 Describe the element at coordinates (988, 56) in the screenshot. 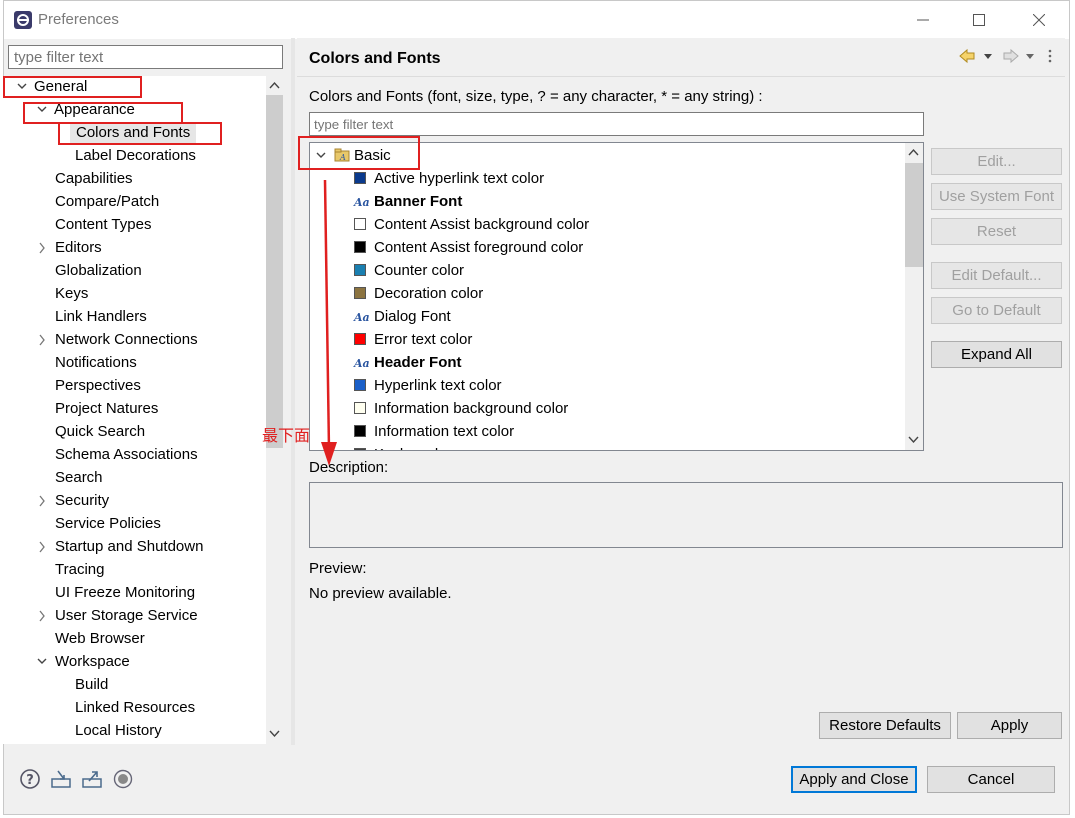

I see `back-dropdown-icon` at that location.